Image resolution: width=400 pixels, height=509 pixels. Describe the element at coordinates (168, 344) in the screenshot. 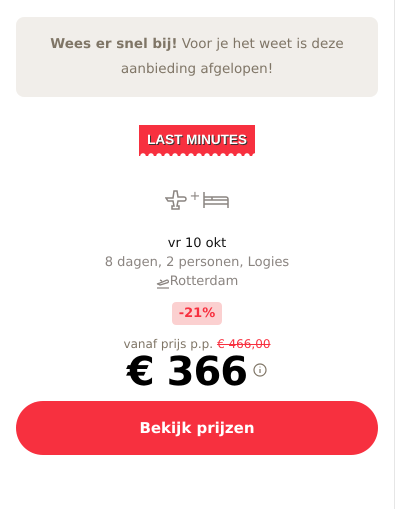

I see `price-label: vanaf prijs p.p.` at that location.